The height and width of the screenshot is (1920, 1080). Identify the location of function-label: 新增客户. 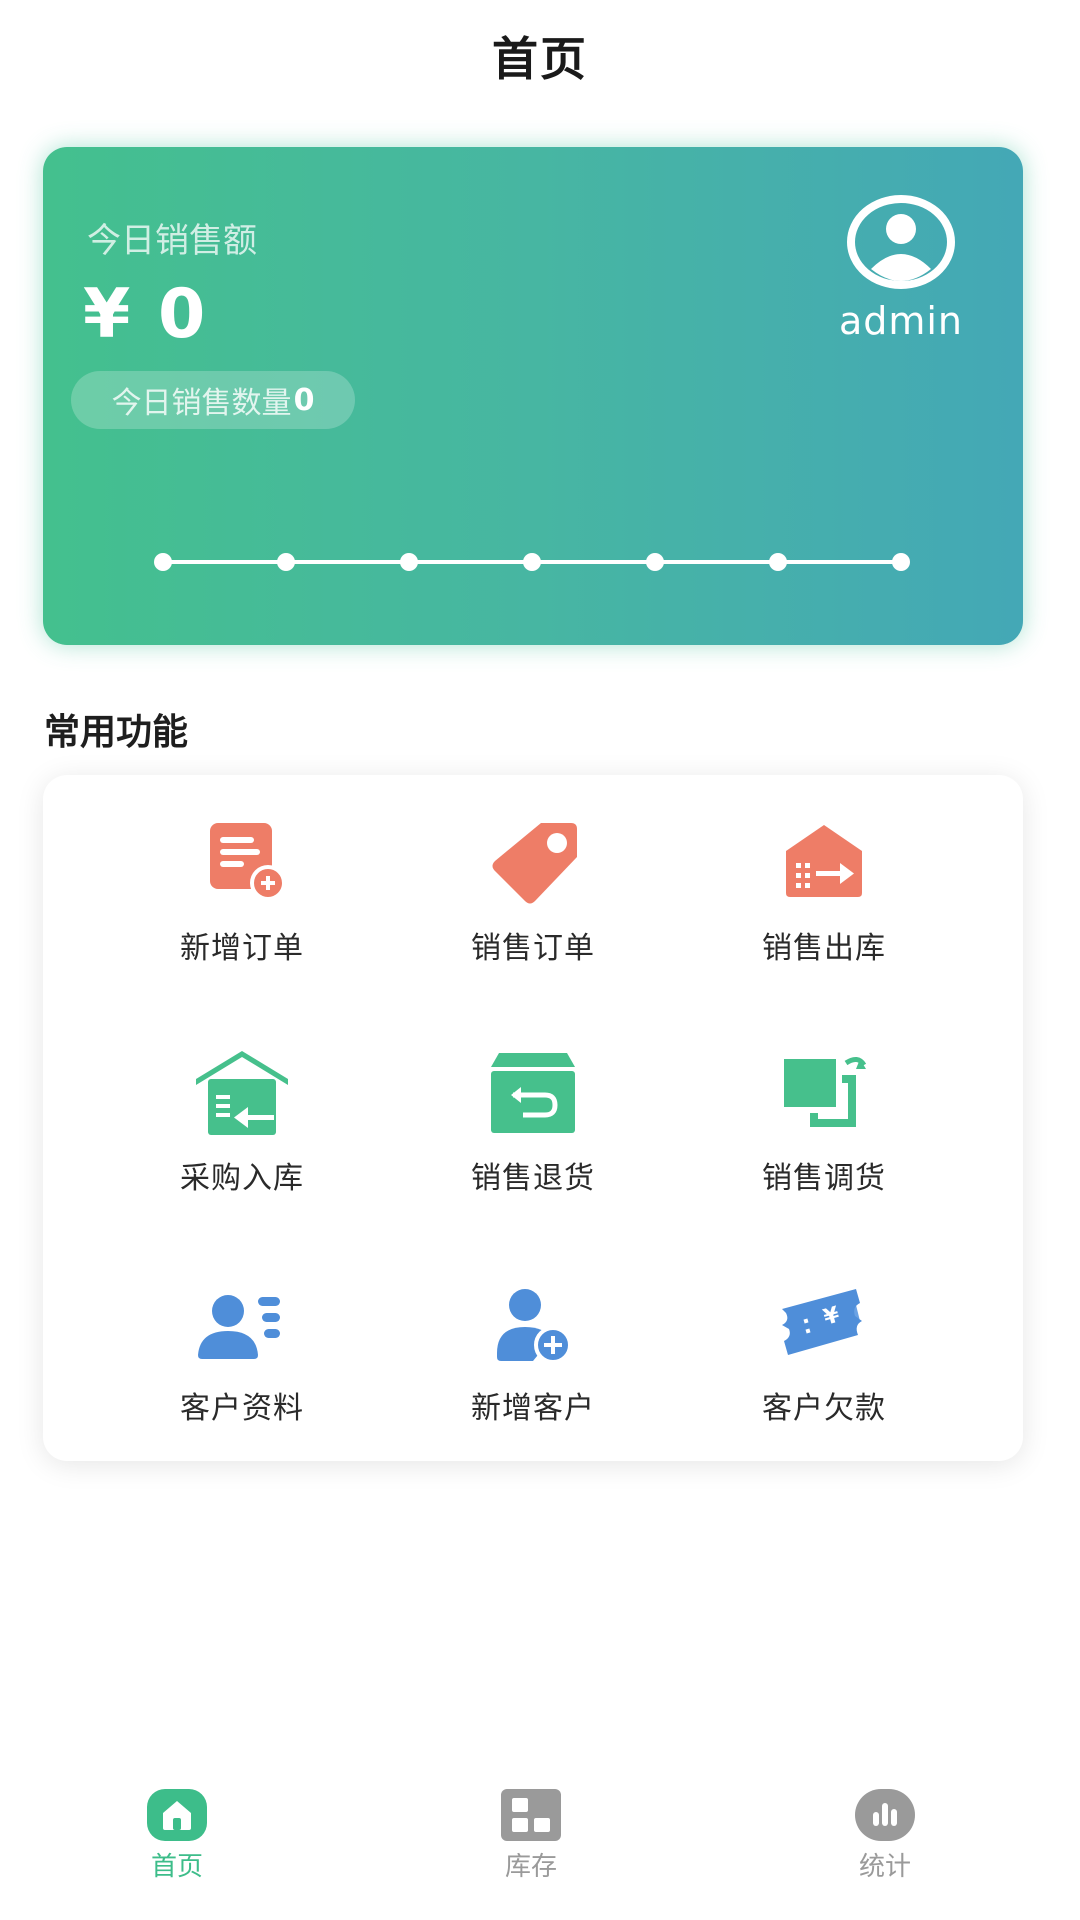
(533, 1408).